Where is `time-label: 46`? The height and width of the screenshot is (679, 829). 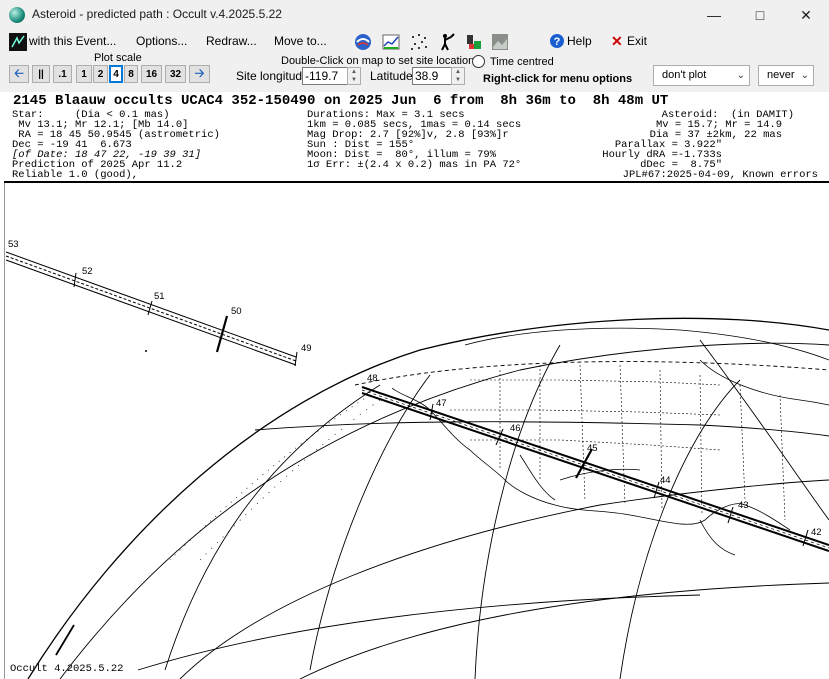 time-label: 46 is located at coordinates (515, 428).